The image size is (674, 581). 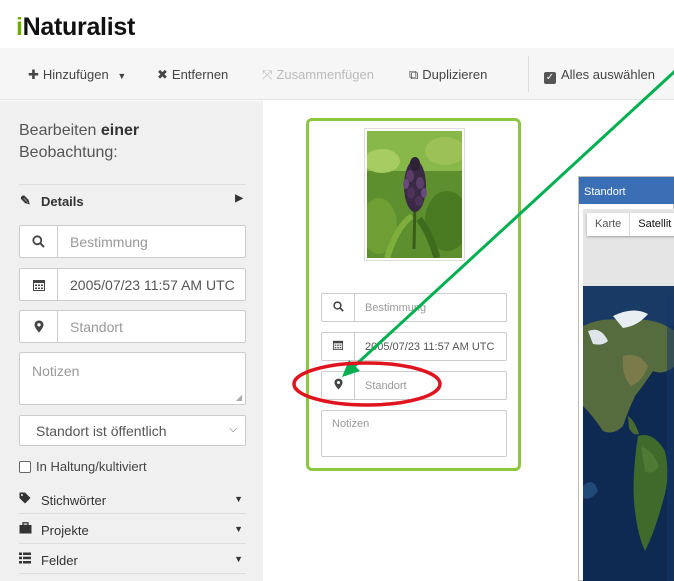 I want to click on tag-icon, so click(x=26, y=499).